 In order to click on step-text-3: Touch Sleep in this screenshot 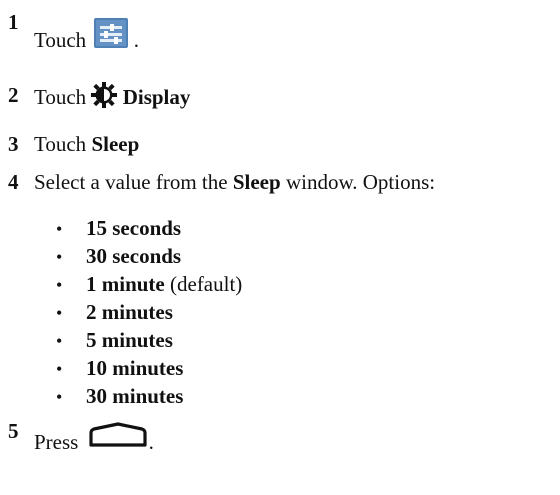, I will do `click(86, 144)`.